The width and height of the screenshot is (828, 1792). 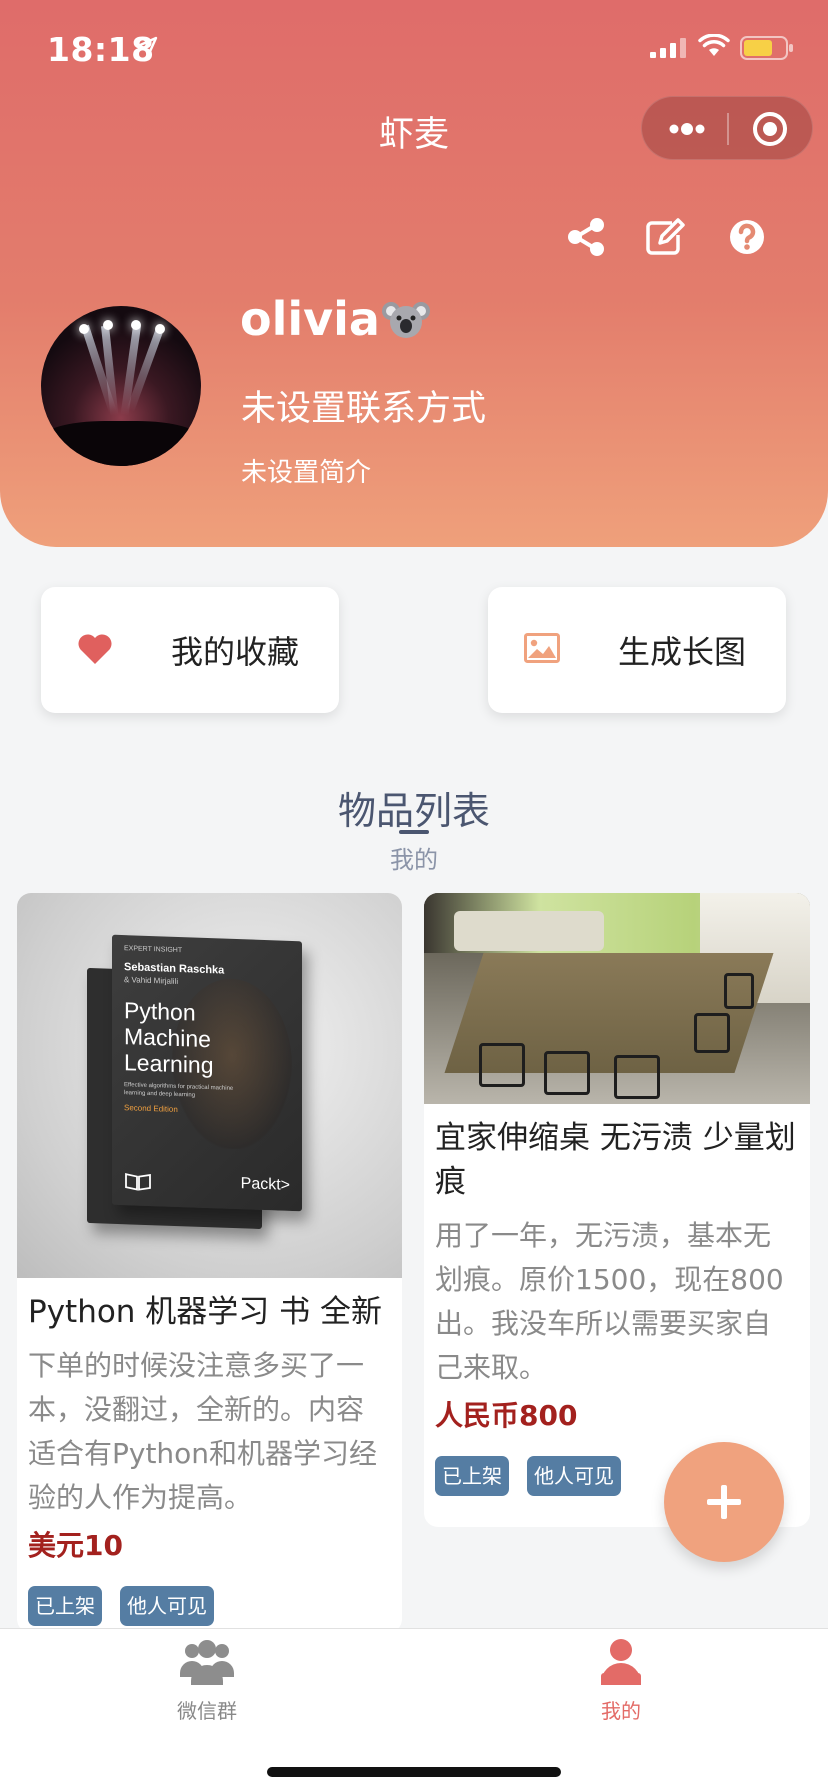 I want to click on home-indicator, so click(x=414, y=1772).